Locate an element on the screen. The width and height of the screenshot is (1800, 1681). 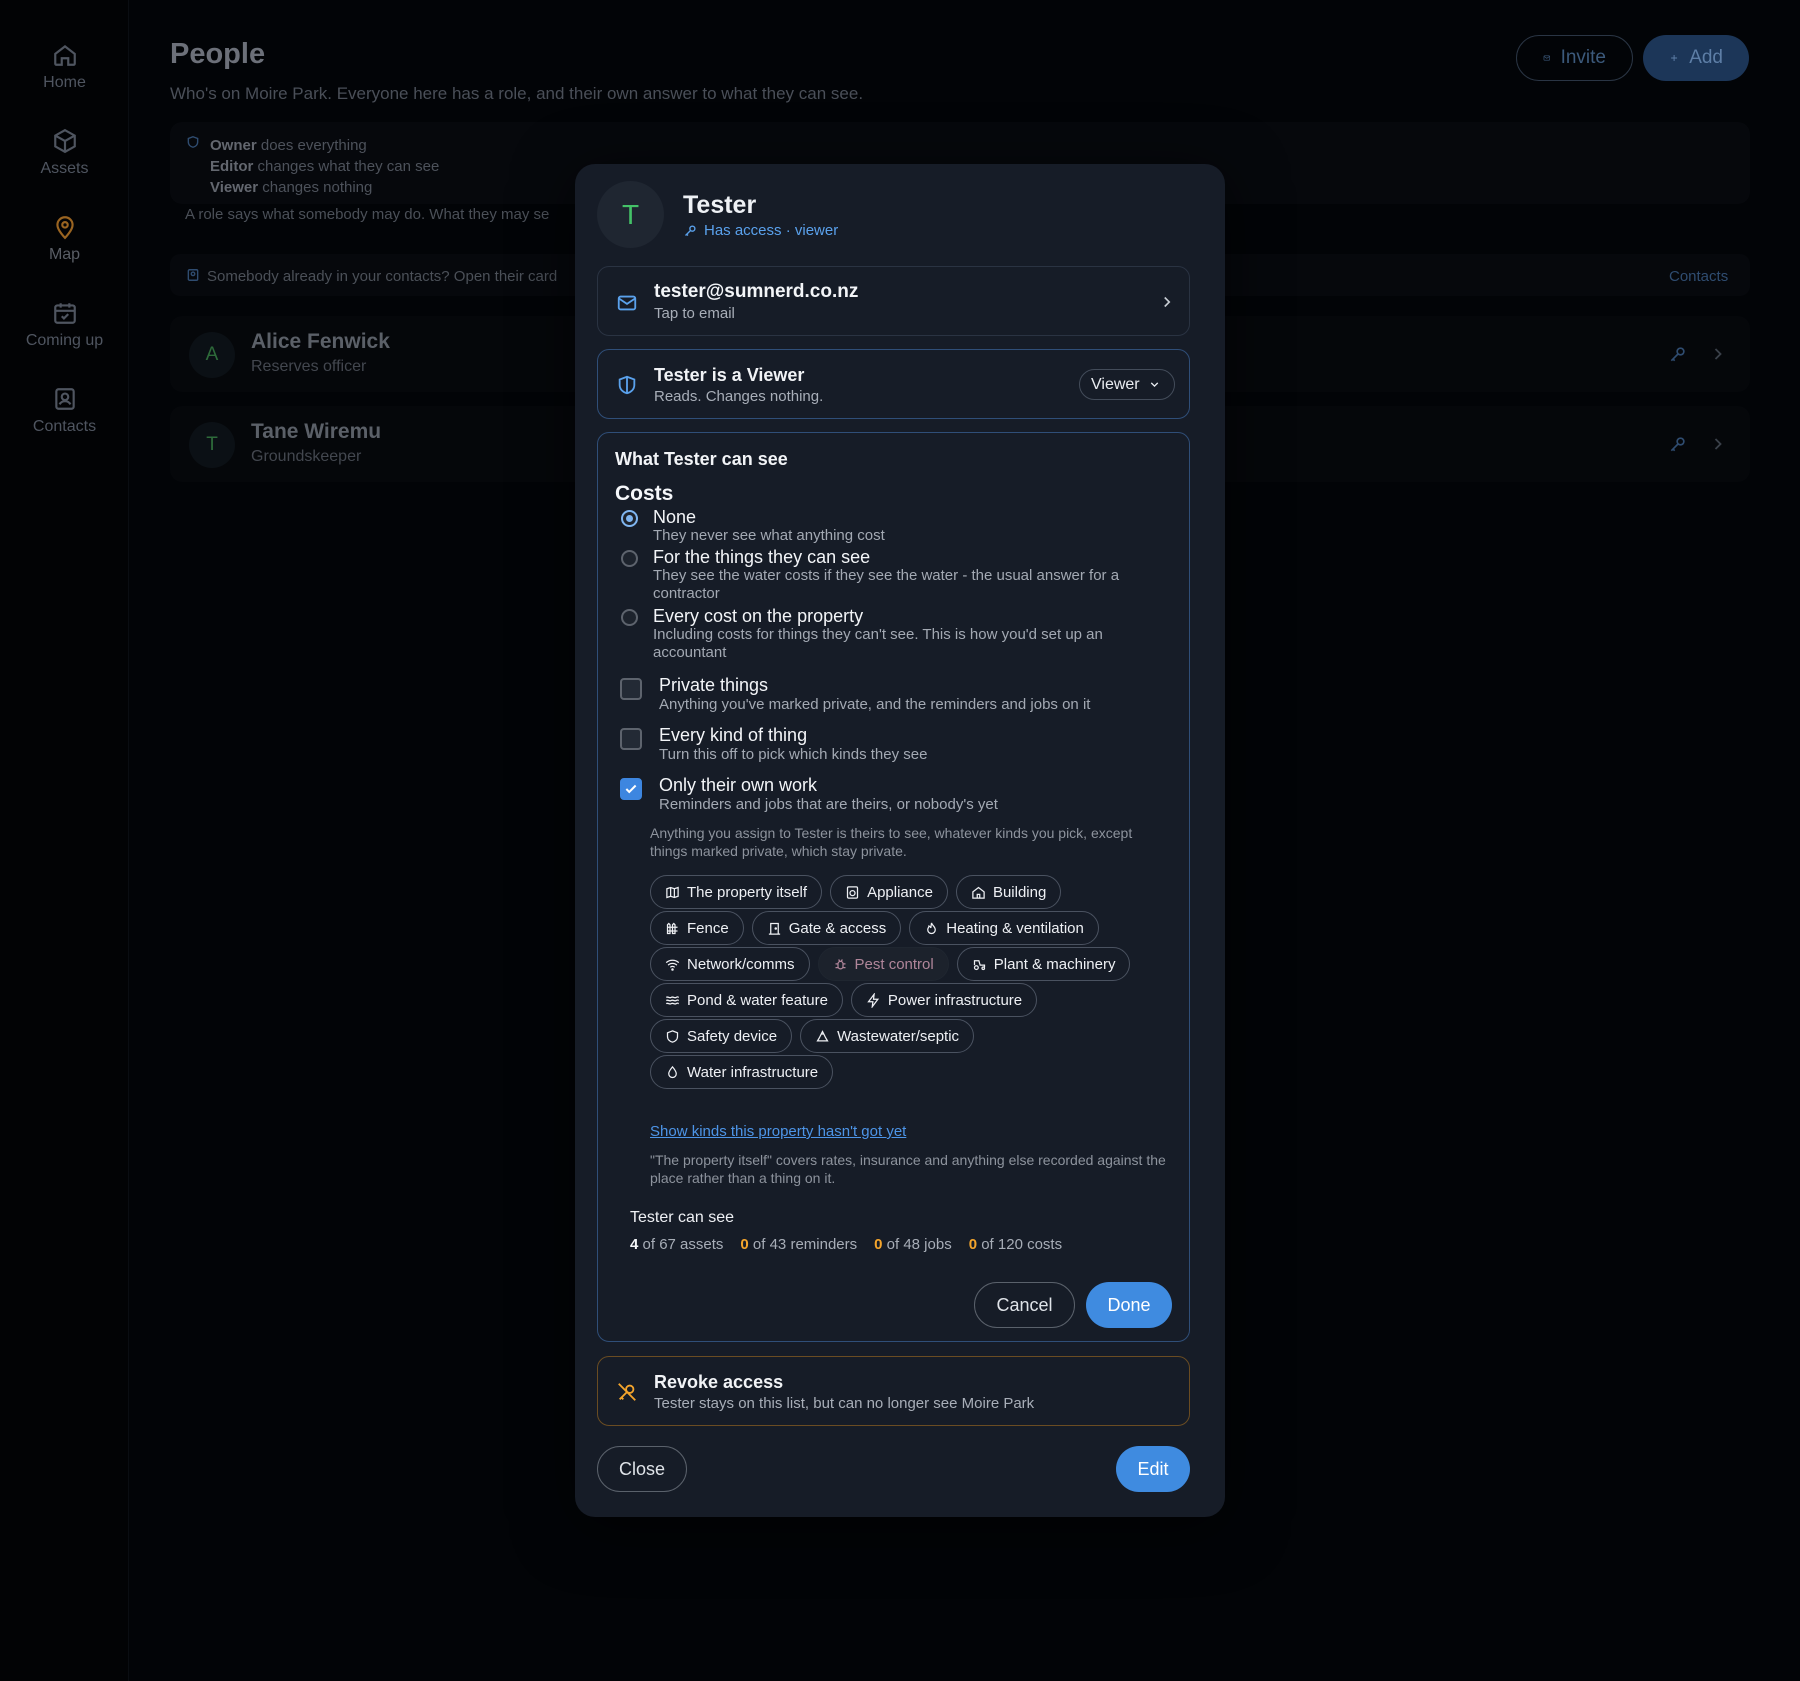
sidebar-item-home: Home is located at coordinates (64, 67).